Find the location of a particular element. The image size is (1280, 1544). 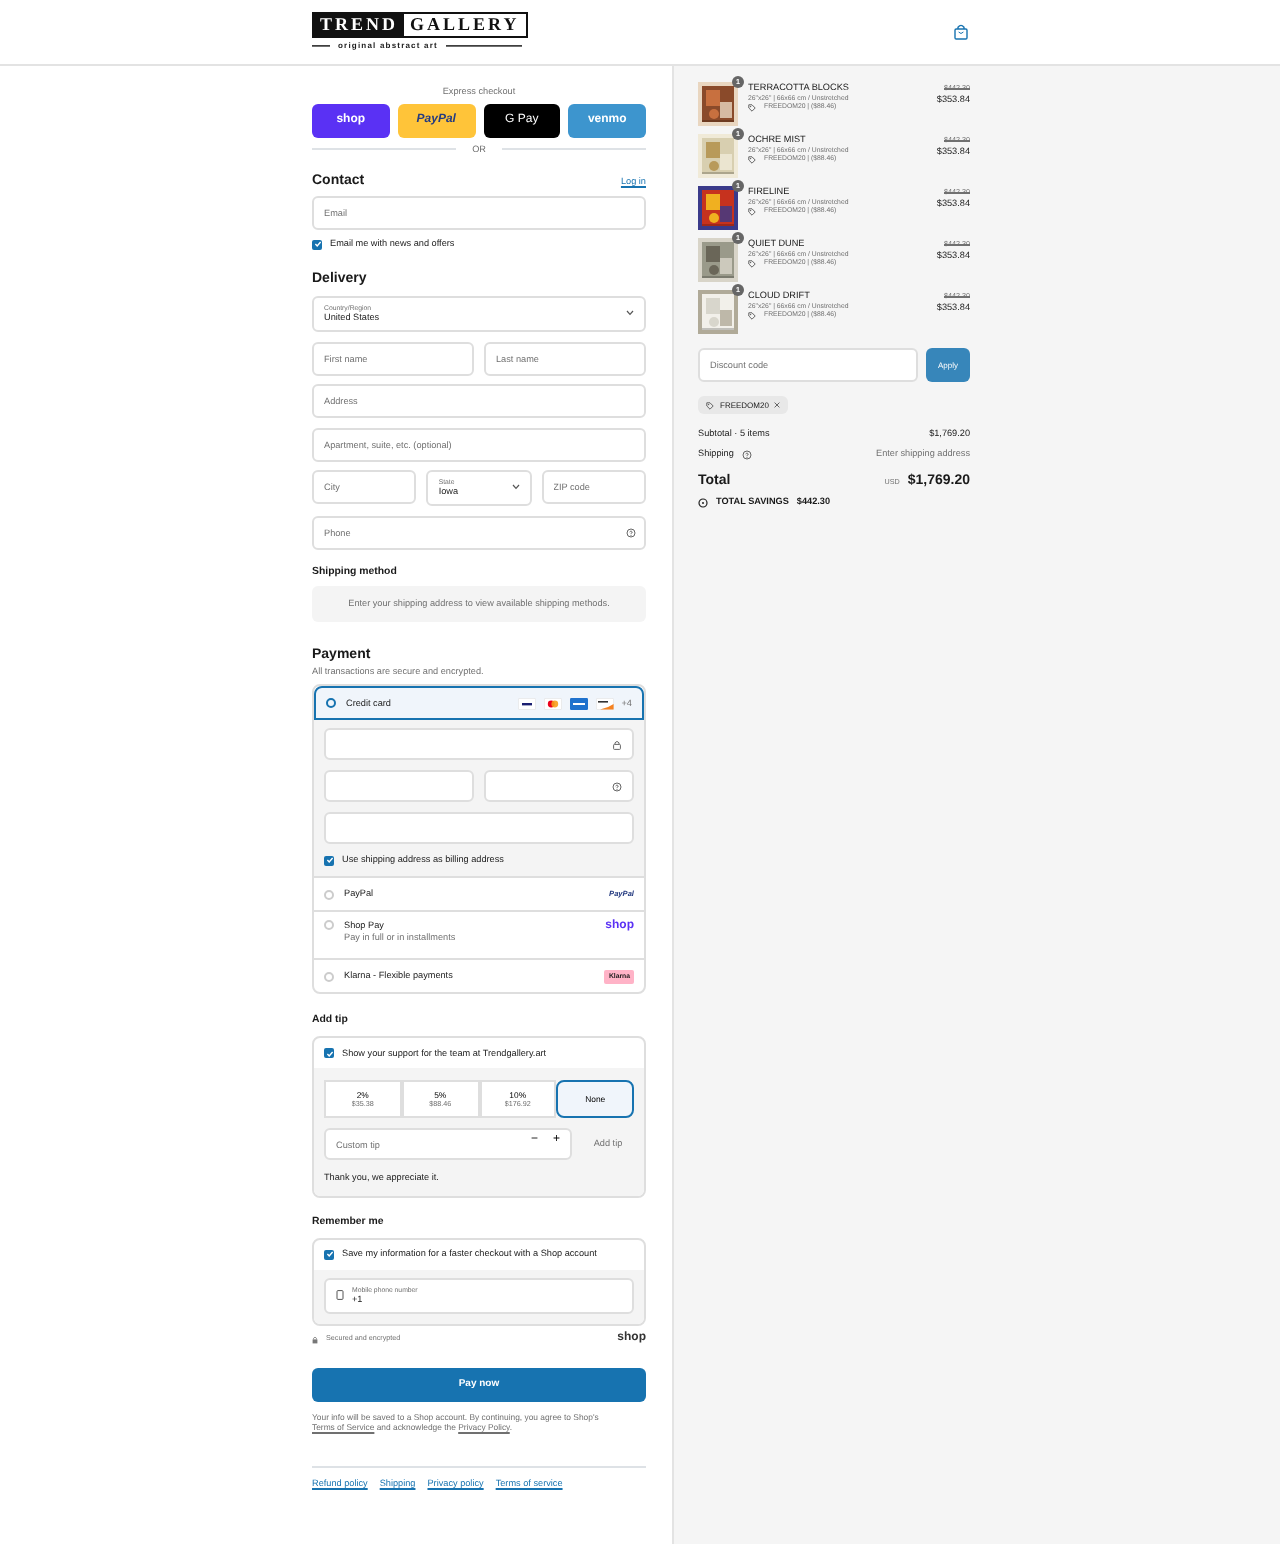

shopping-bag-icon is located at coordinates (961, 32).